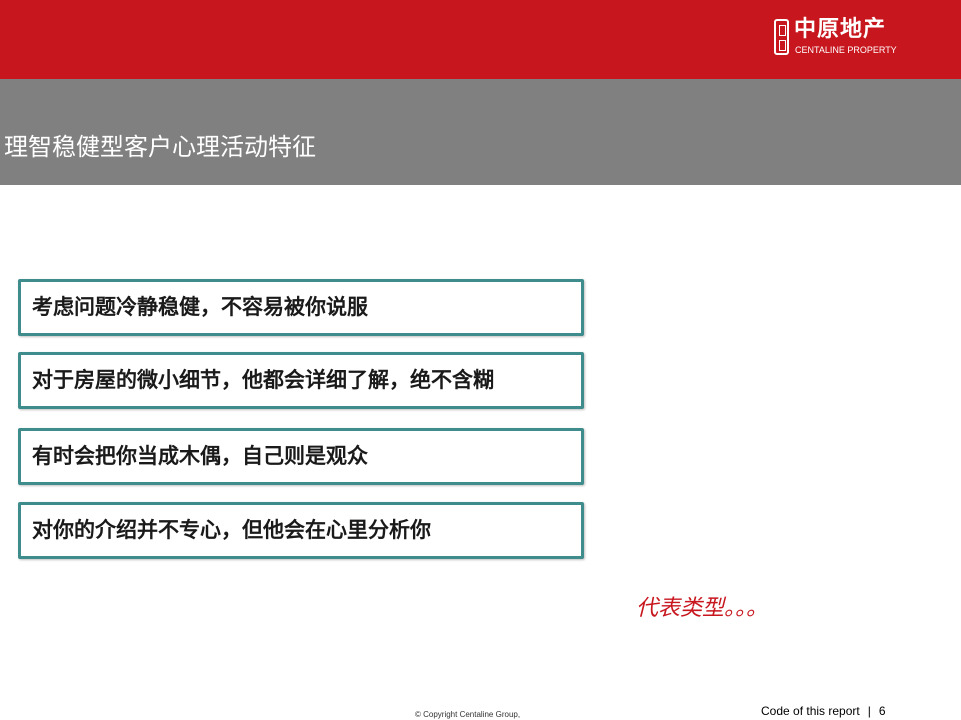 This screenshot has height=720, width=961. Describe the element at coordinates (882, 711) in the screenshot. I see `page-number: 6` at that location.